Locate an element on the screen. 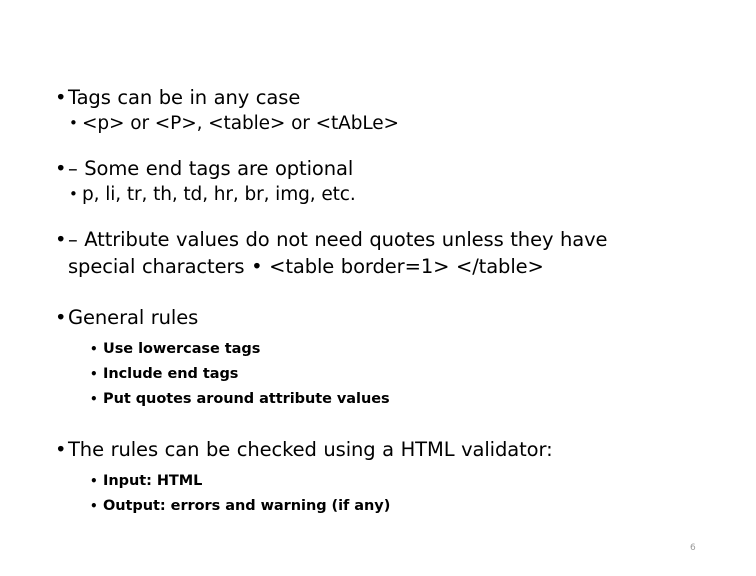 This screenshot has height=576, width=756. bullet-level1-text: Tags can be in any case is located at coordinates (184, 97).